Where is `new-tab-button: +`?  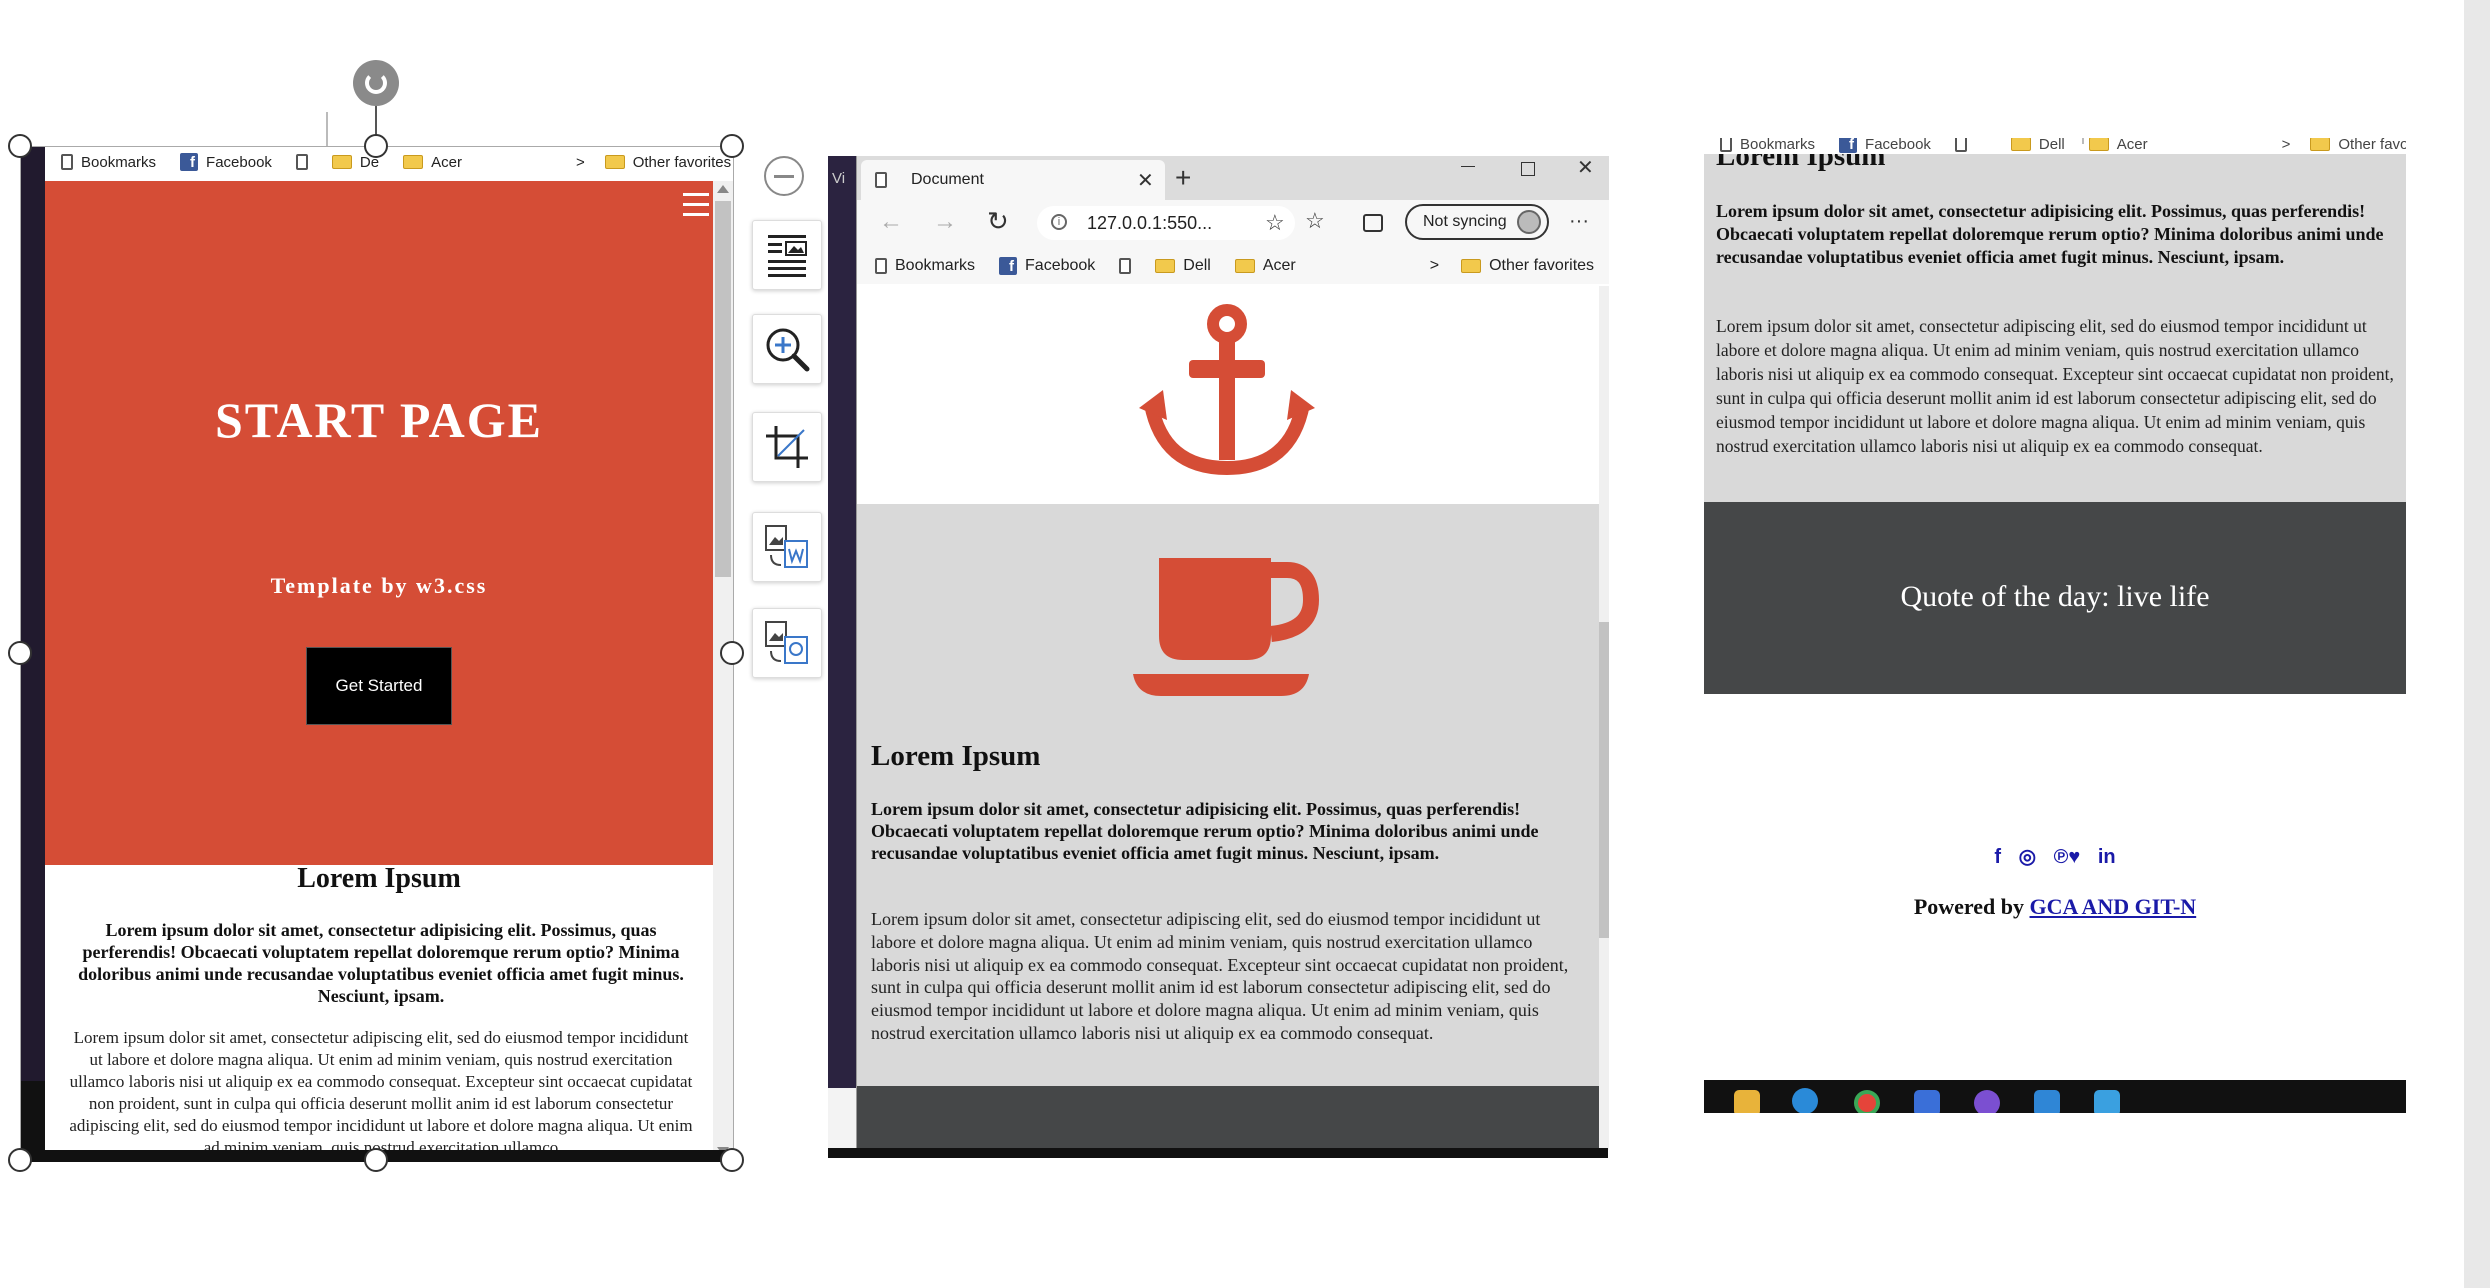 new-tab-button: + is located at coordinates (1183, 178).